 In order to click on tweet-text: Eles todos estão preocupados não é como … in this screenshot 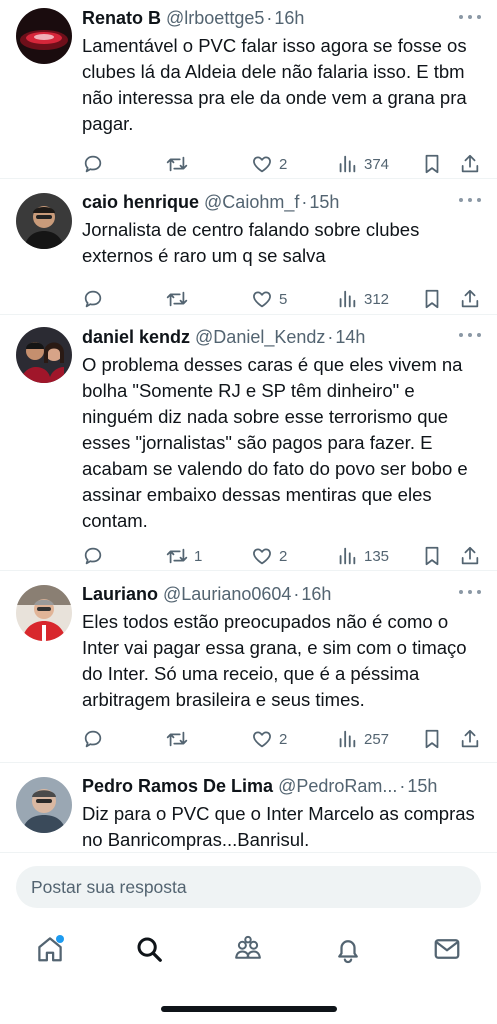, I will do `click(274, 660)`.